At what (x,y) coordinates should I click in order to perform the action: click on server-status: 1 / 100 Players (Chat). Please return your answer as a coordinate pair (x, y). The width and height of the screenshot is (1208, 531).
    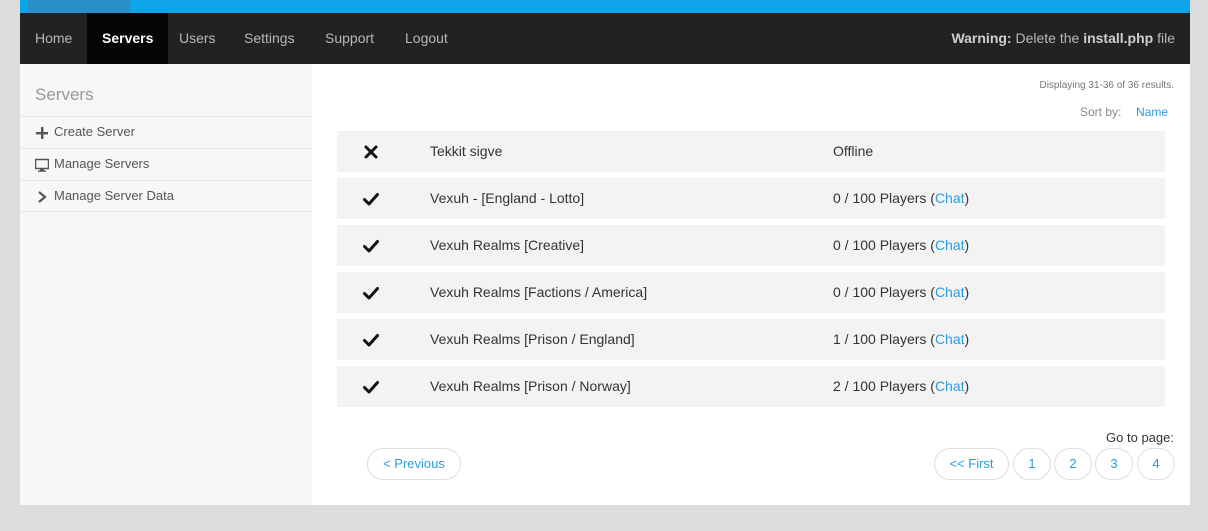
    Looking at the image, I should click on (901, 339).